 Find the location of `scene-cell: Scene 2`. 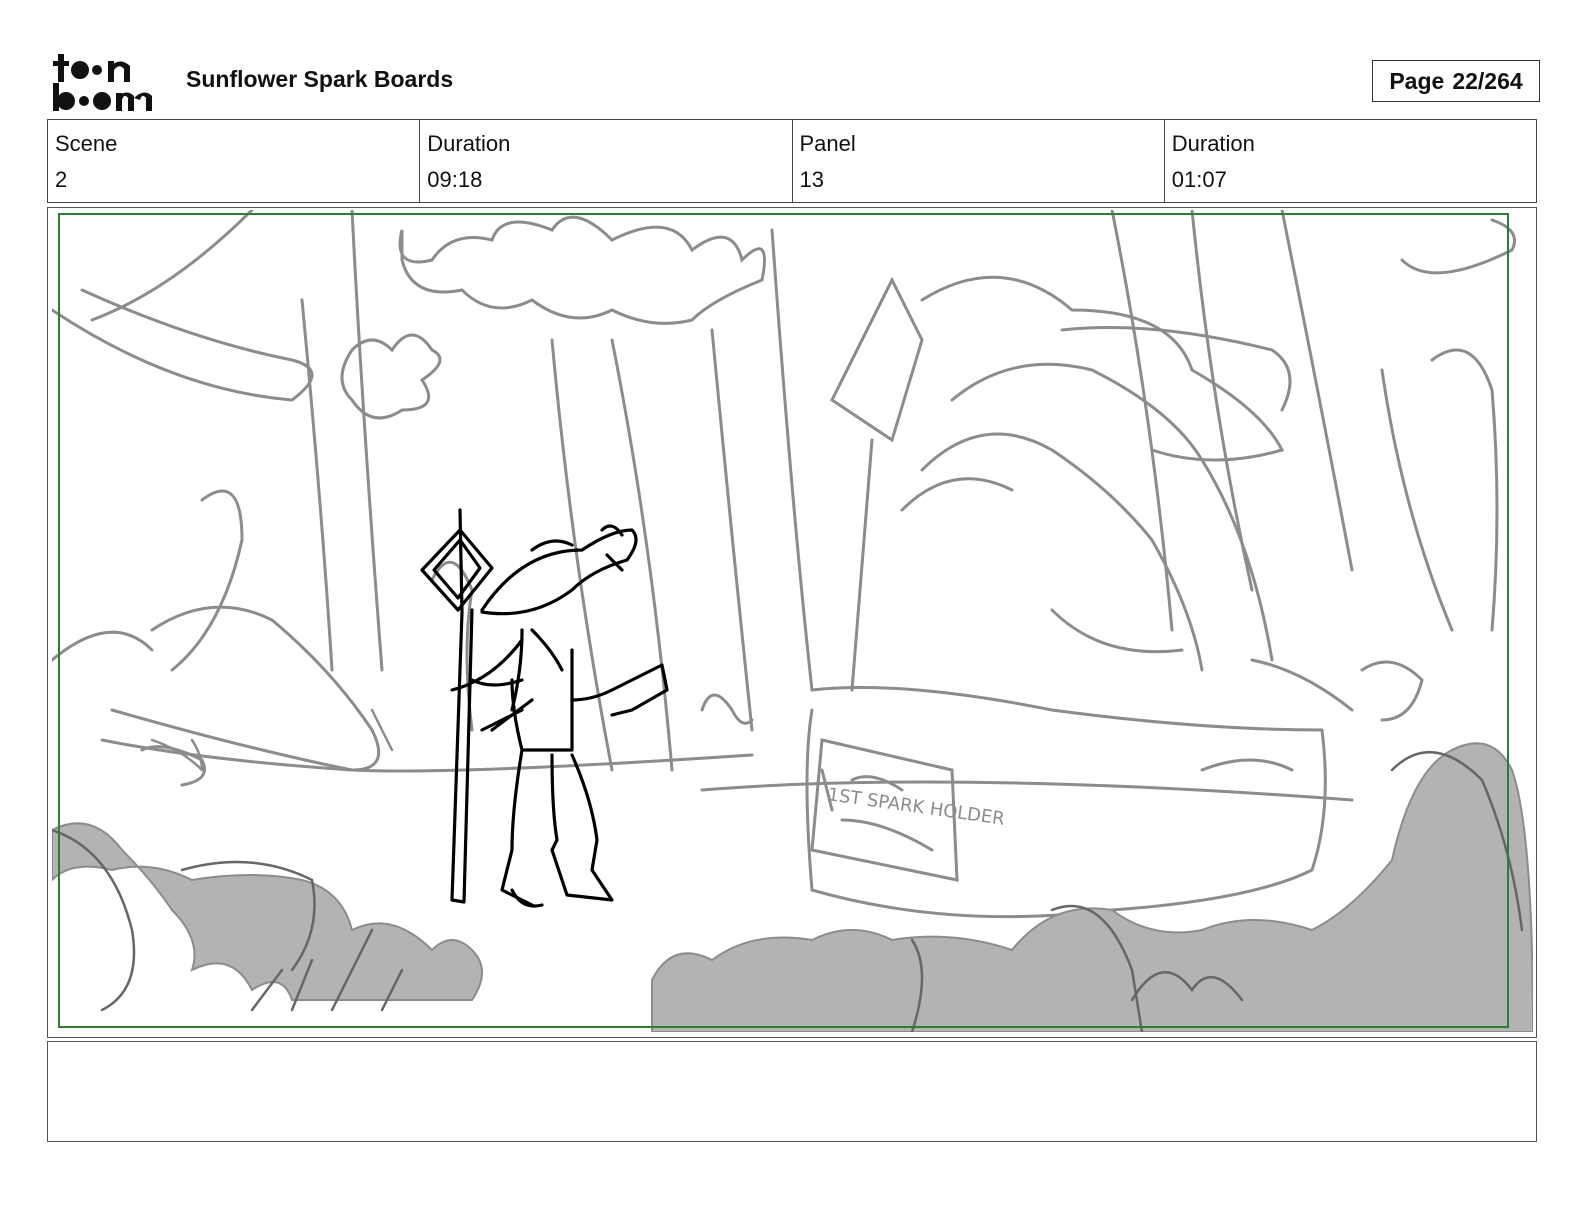

scene-cell: Scene 2 is located at coordinates (234, 161).